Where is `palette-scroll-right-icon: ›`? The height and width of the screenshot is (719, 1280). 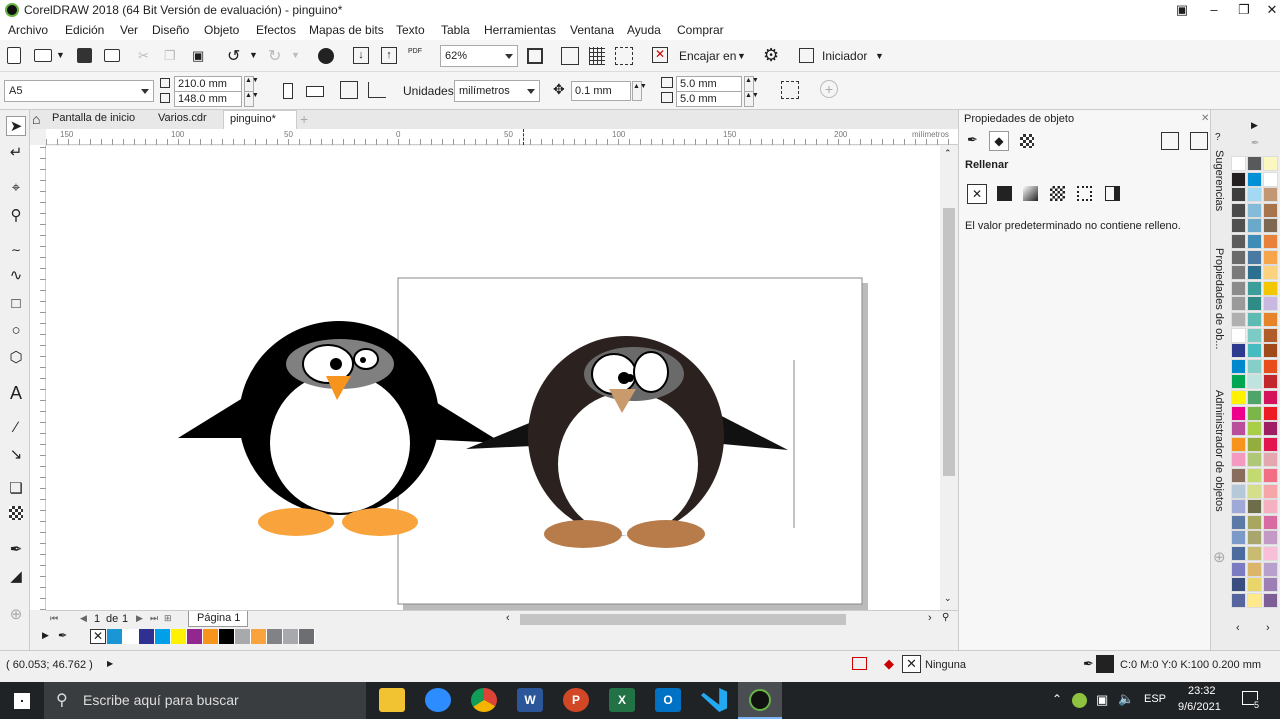 palette-scroll-right-icon: › is located at coordinates (1268, 628).